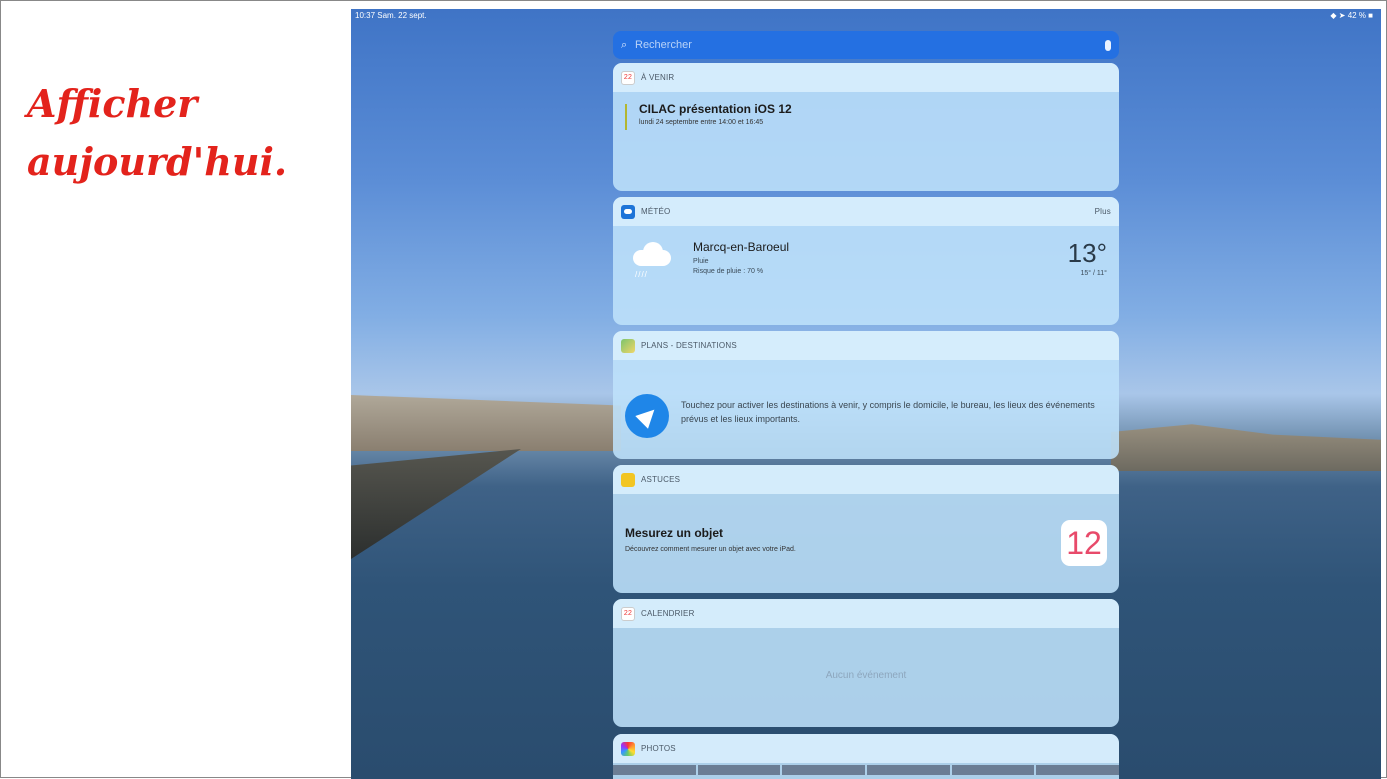 The width and height of the screenshot is (1387, 779). What do you see at coordinates (866, 45) in the screenshot?
I see `search-bar: ⌕ Rechercher` at bounding box center [866, 45].